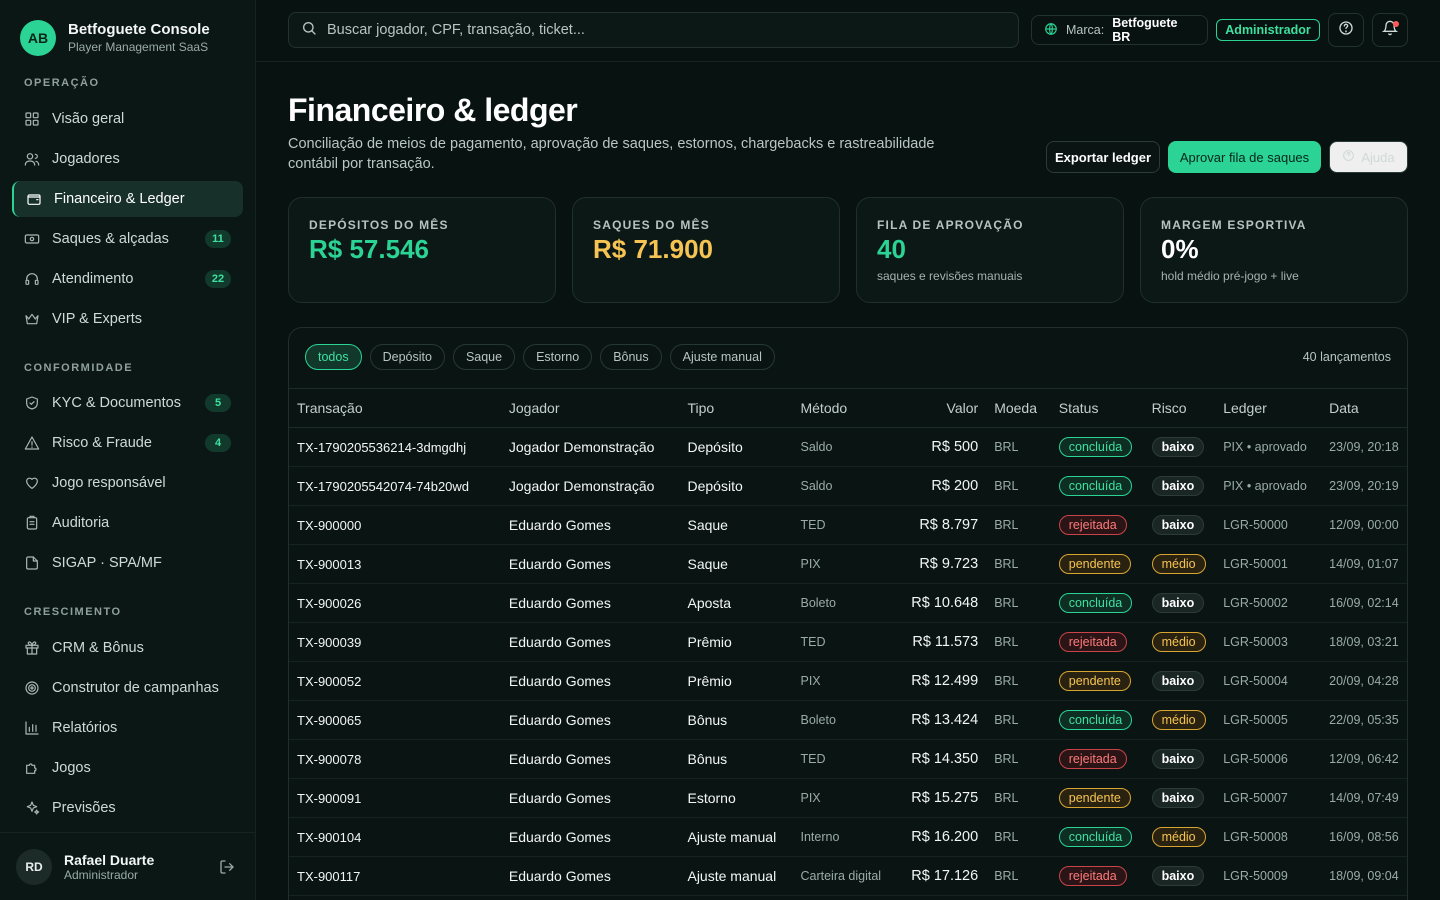  What do you see at coordinates (127, 523) in the screenshot?
I see `sidebar-item-auditoria: Auditoria` at bounding box center [127, 523].